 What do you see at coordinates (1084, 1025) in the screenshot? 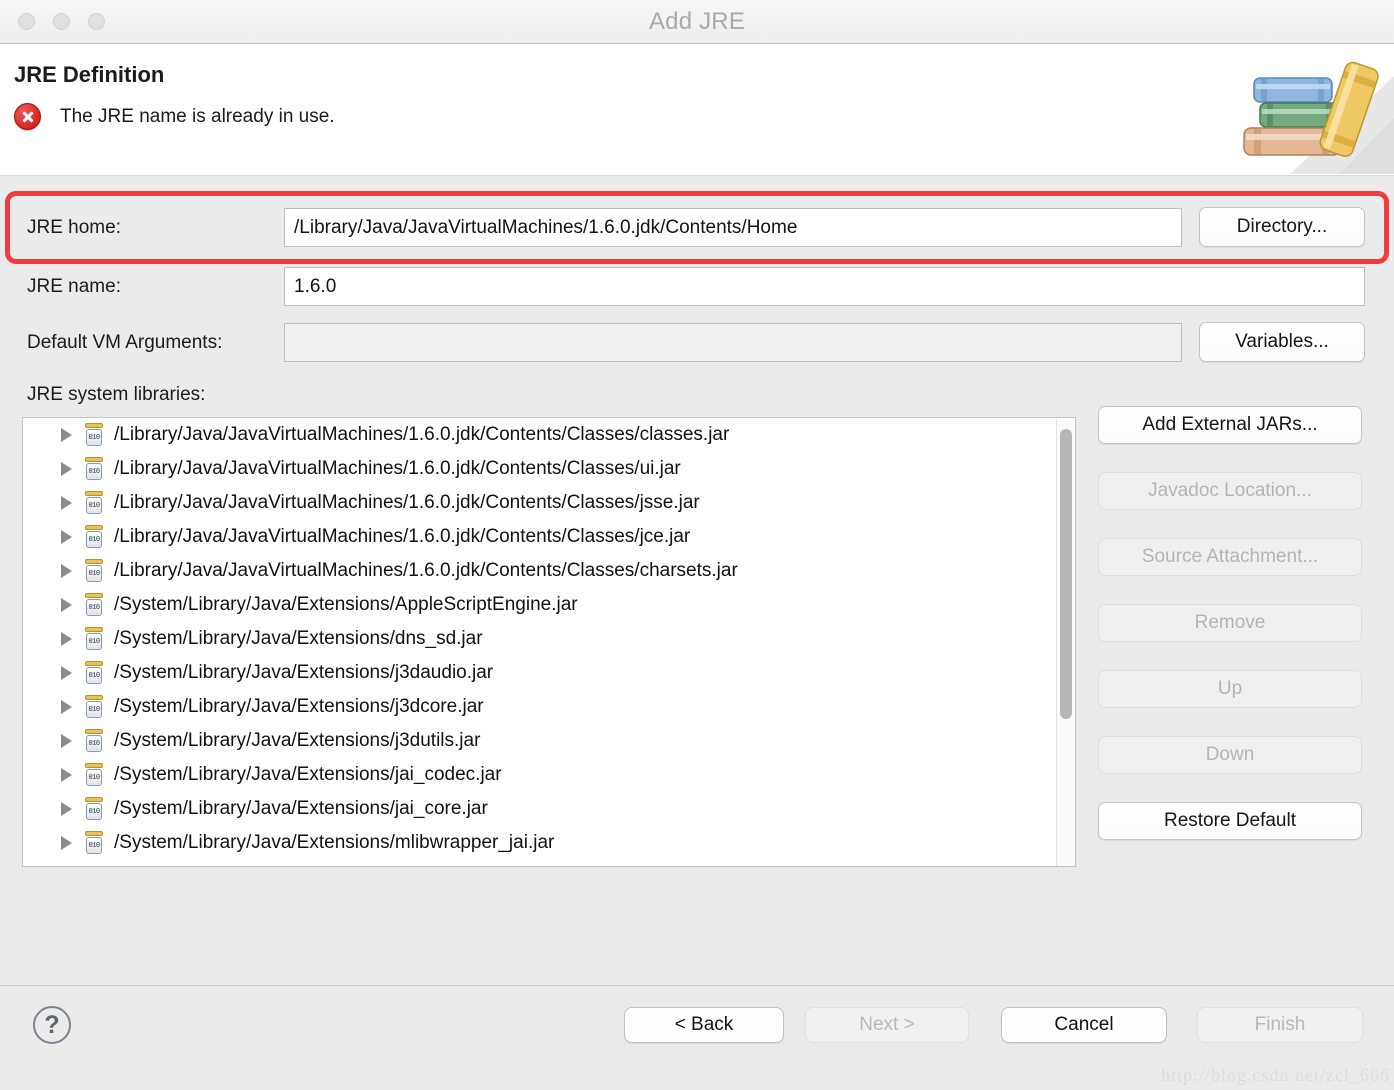
I see `cancel-button: Cancel` at bounding box center [1084, 1025].